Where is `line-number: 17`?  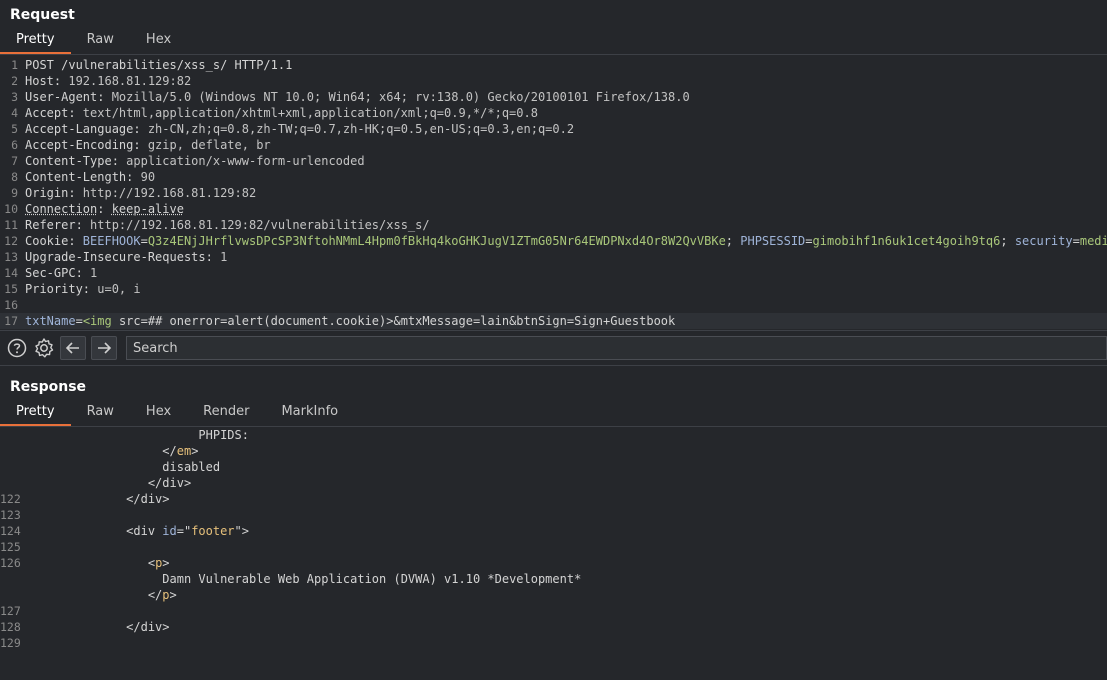 line-number: 17 is located at coordinates (11, 321).